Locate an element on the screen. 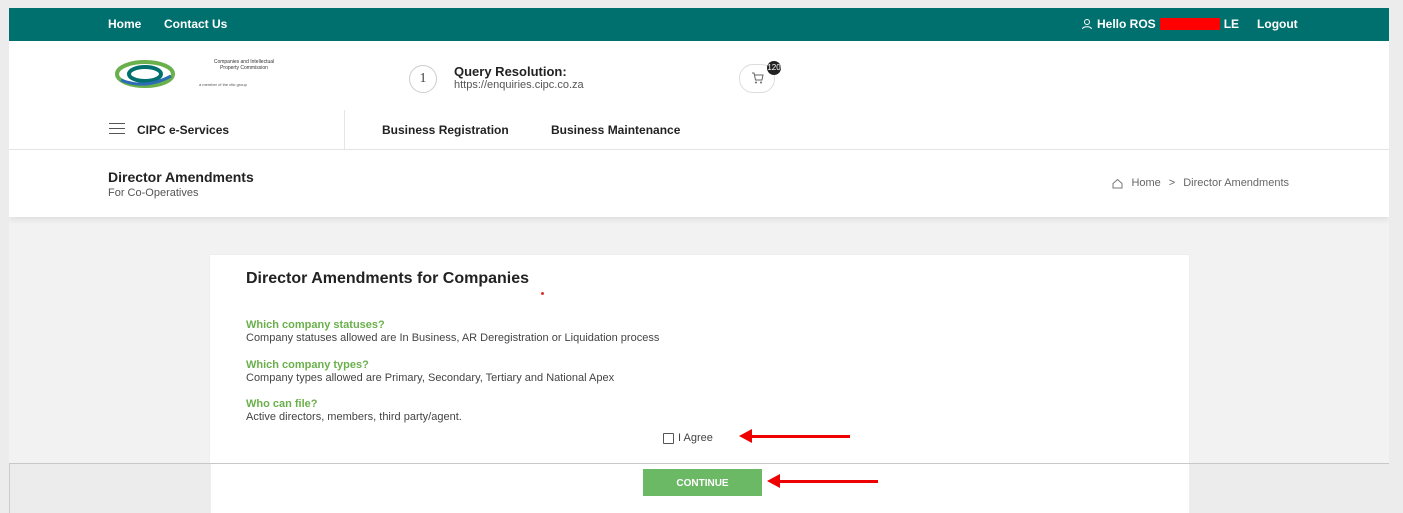 The height and width of the screenshot is (513, 1403). page-subtitle: For Co-Operatives is located at coordinates (153, 193).